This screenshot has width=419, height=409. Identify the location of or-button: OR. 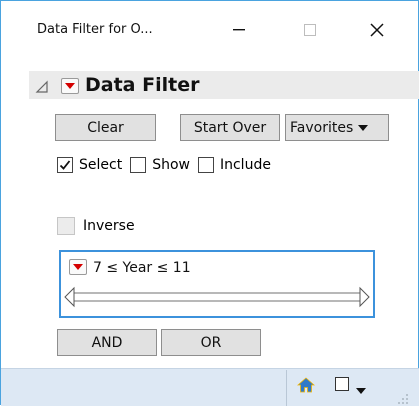
(211, 342).